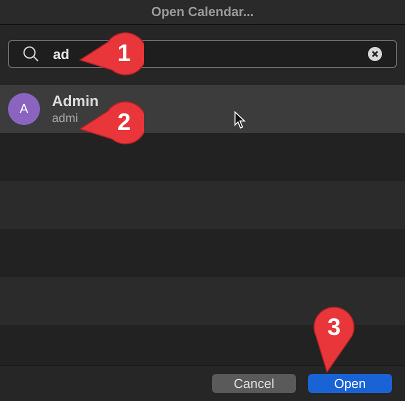  What do you see at coordinates (111, 54) in the screenshot?
I see `callout-marker: 1` at bounding box center [111, 54].